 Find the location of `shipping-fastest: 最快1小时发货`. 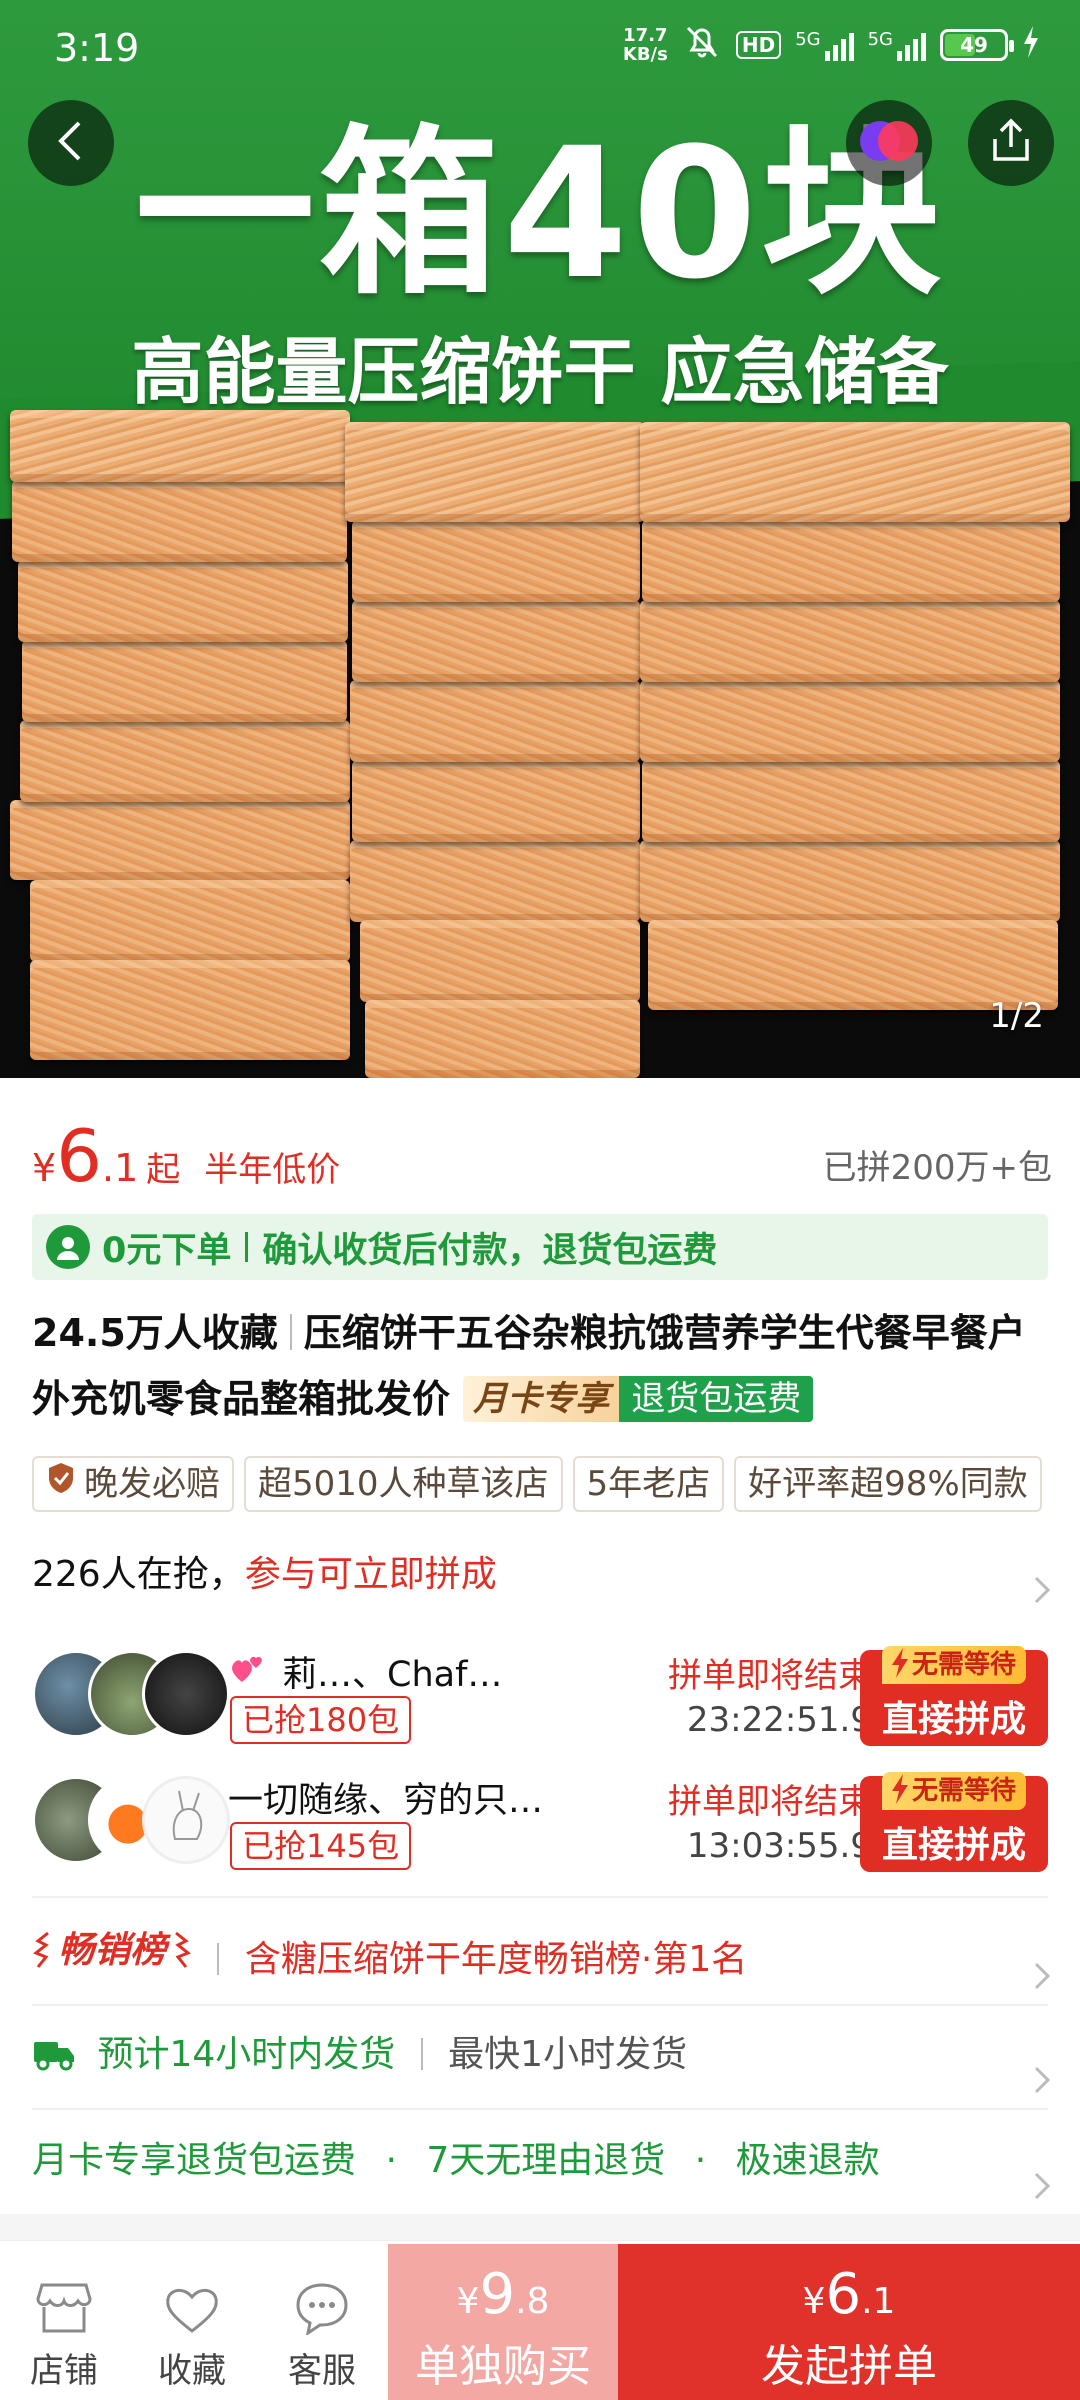

shipping-fastest: 最快1小时发货 is located at coordinates (568, 2054).